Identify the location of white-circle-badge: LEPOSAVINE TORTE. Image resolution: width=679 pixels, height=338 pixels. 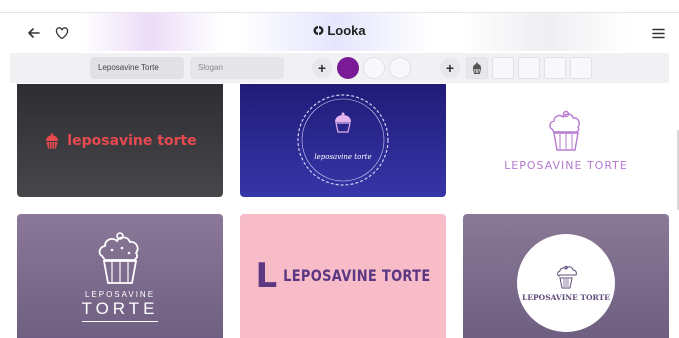
(566, 283).